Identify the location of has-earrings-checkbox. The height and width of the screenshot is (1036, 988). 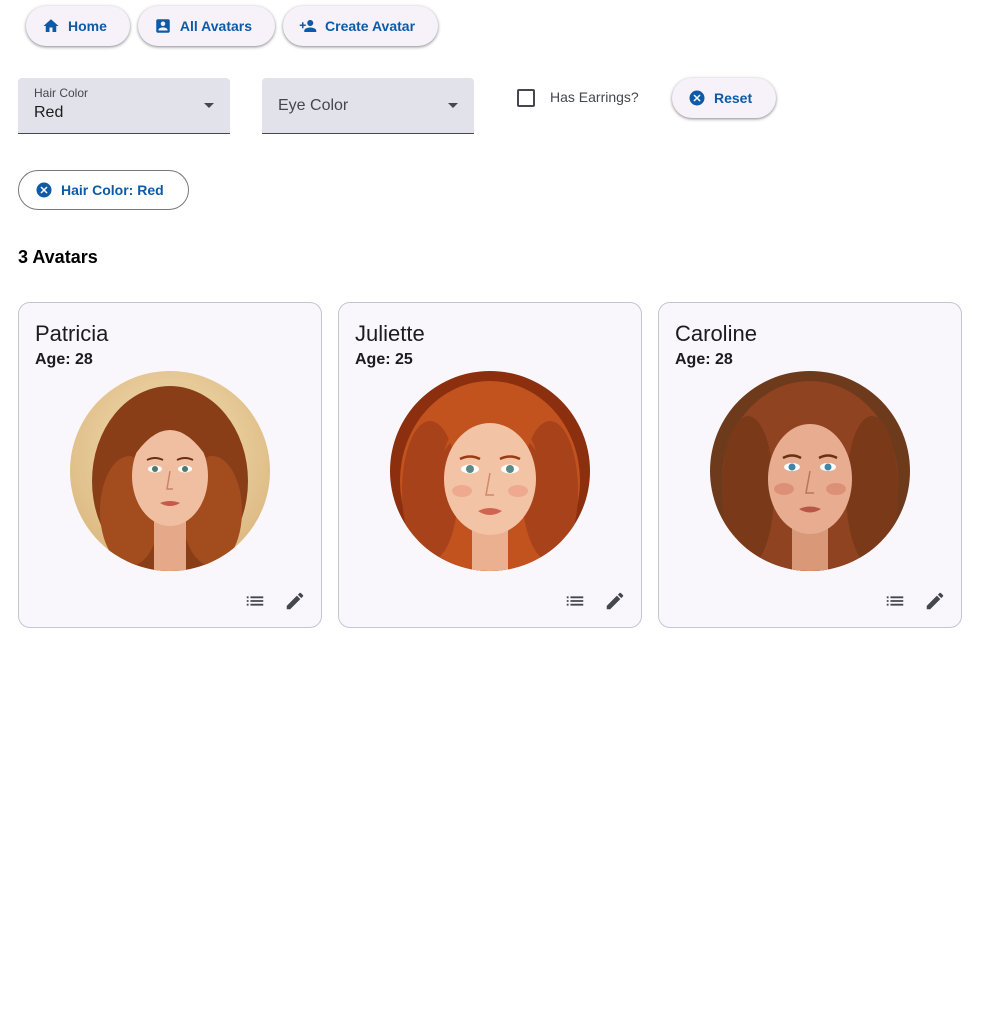
(526, 98).